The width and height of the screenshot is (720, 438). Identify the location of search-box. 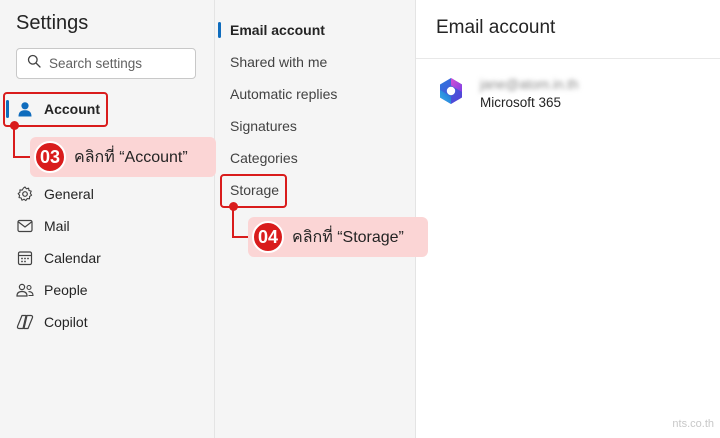
(106, 63).